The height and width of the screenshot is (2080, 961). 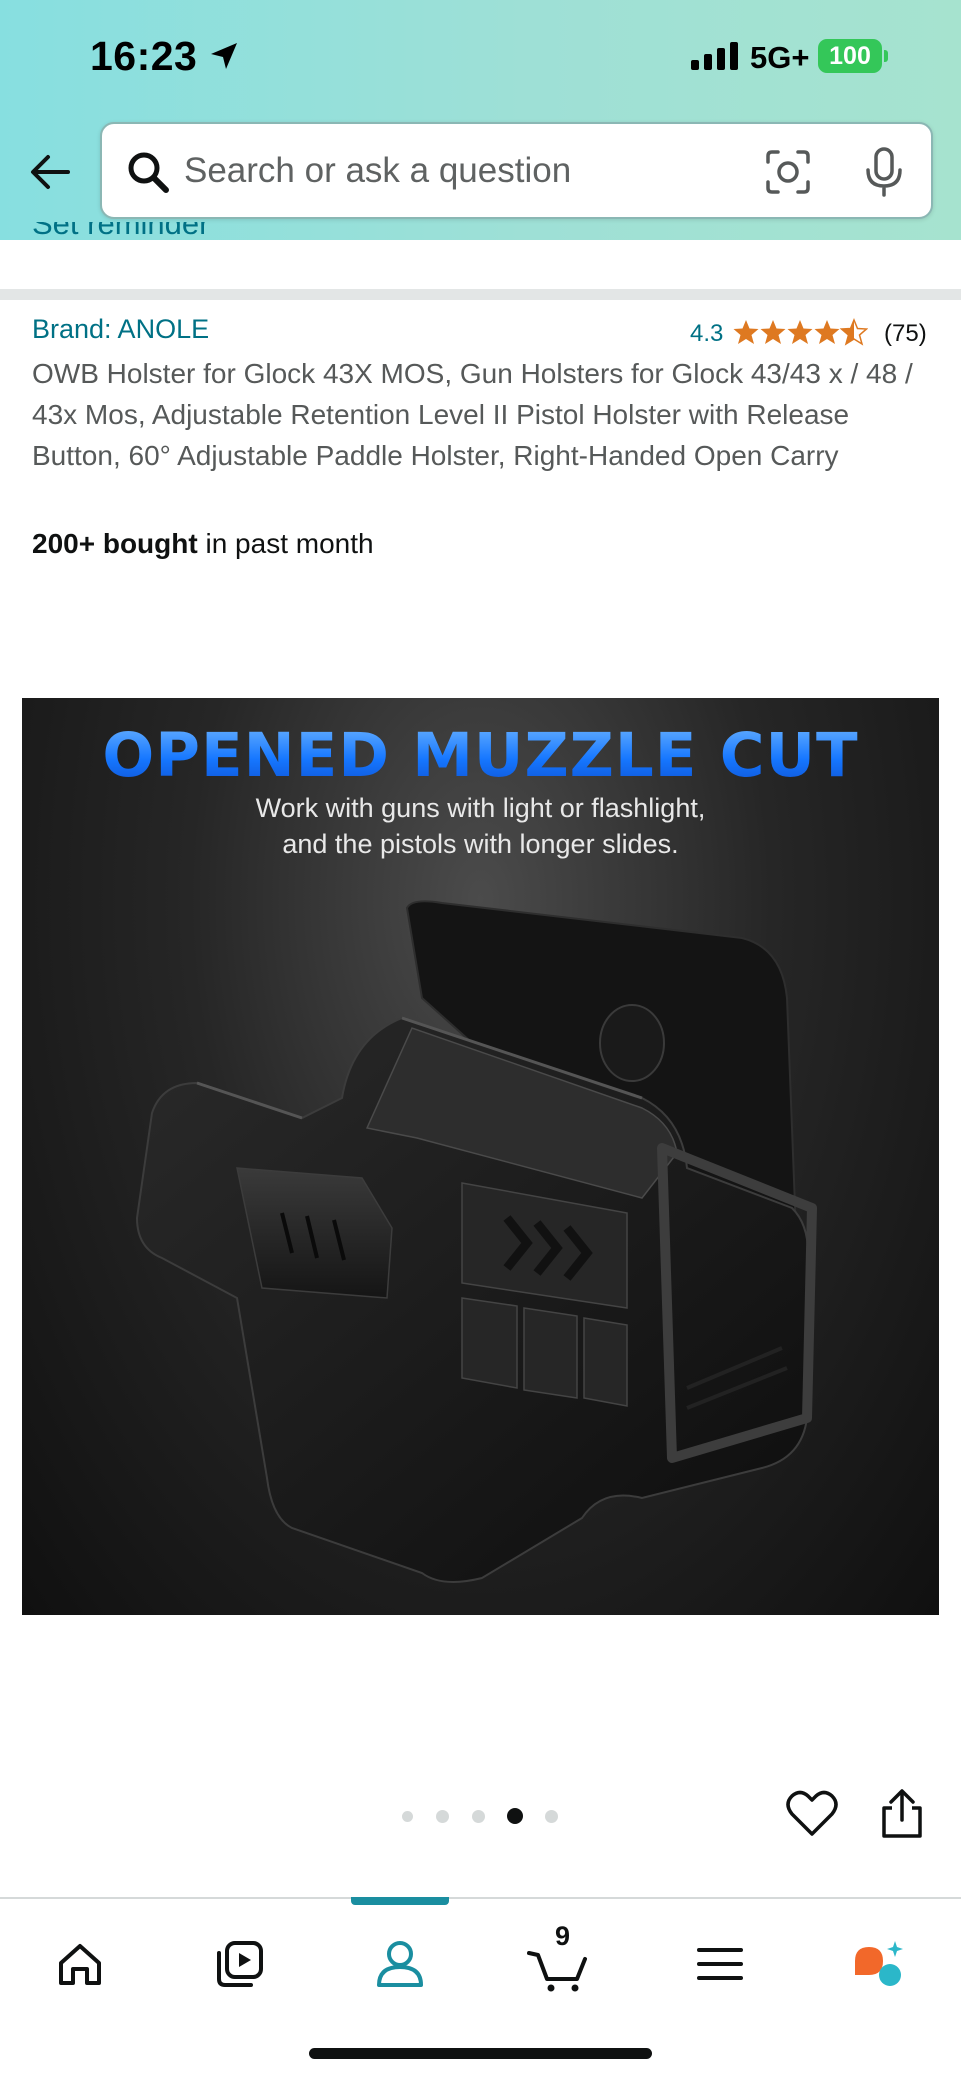 I want to click on nav-account, so click(x=400, y=1964).